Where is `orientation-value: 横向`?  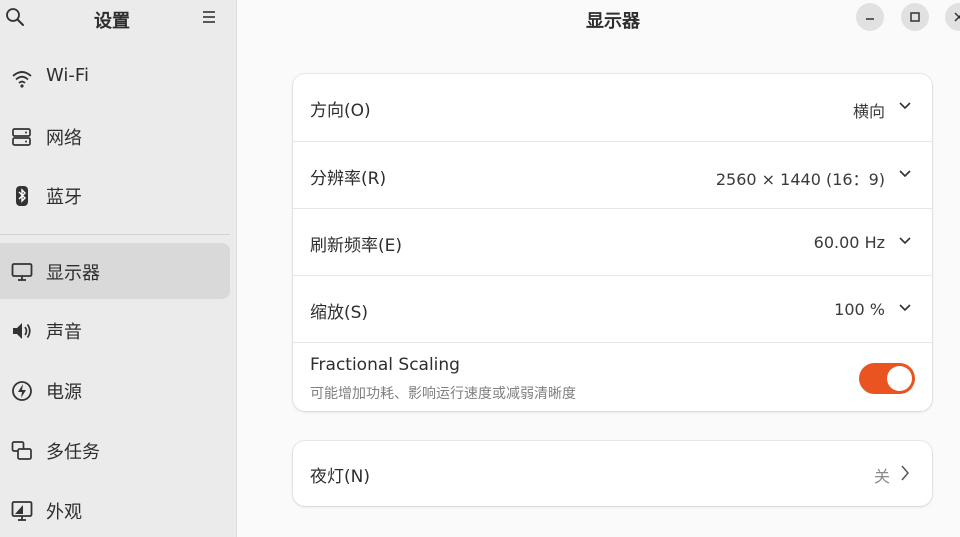 orientation-value: 横向 is located at coordinates (869, 110).